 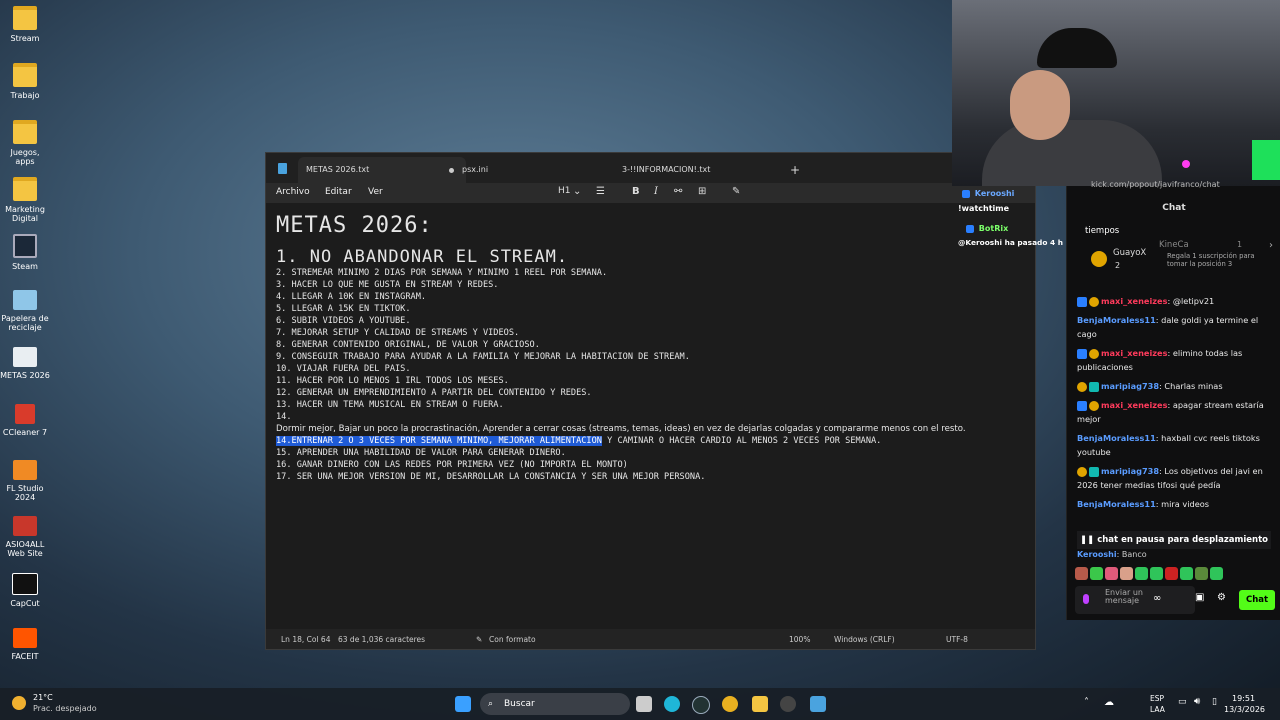 I want to click on webcam-person-cap, so click(x=1077, y=48).